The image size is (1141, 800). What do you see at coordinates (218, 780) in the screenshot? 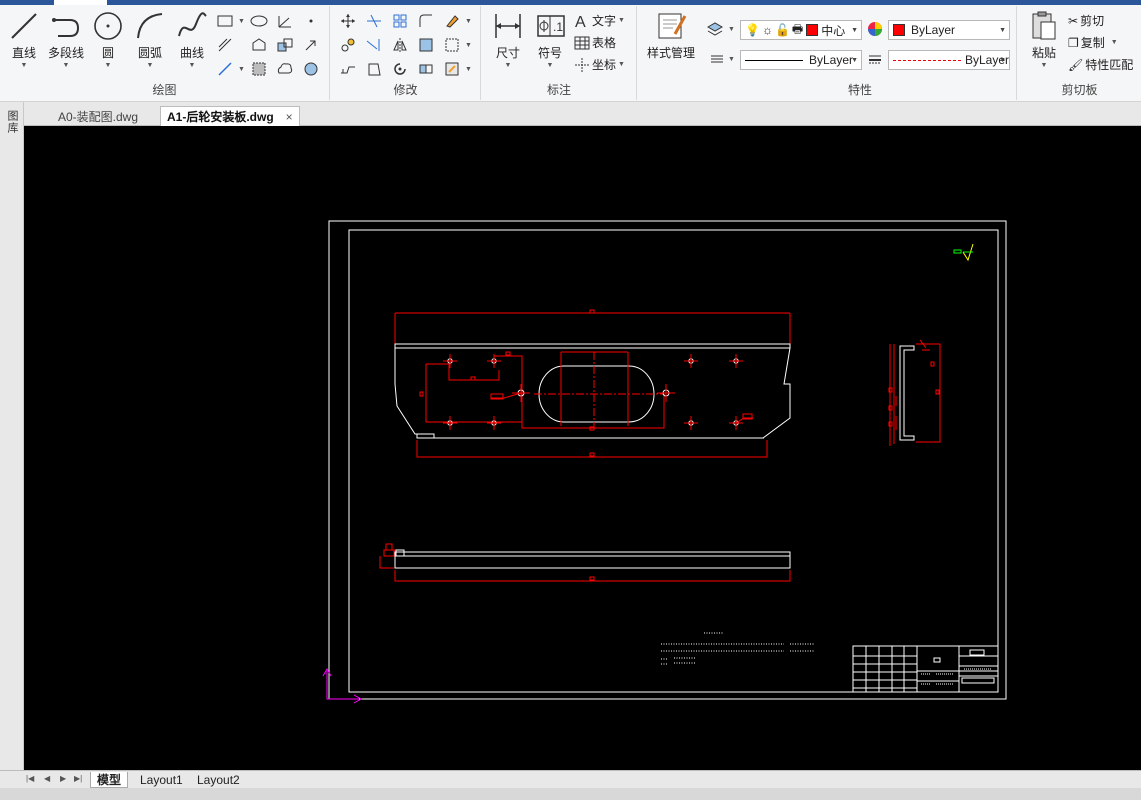
I see `layout-tab-layout2: Layout2` at bounding box center [218, 780].